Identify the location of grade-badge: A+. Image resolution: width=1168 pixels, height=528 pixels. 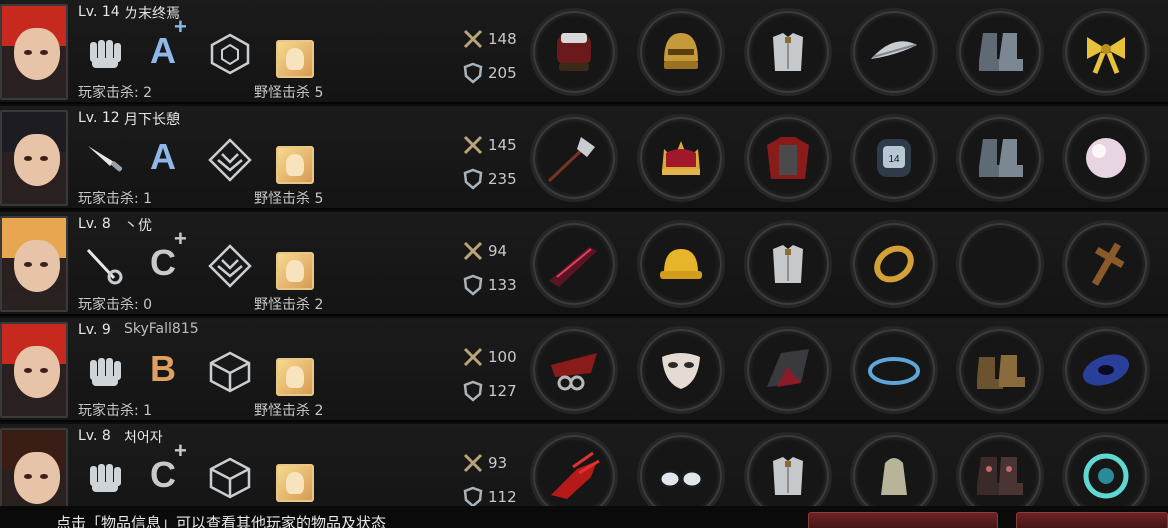
(175, 45).